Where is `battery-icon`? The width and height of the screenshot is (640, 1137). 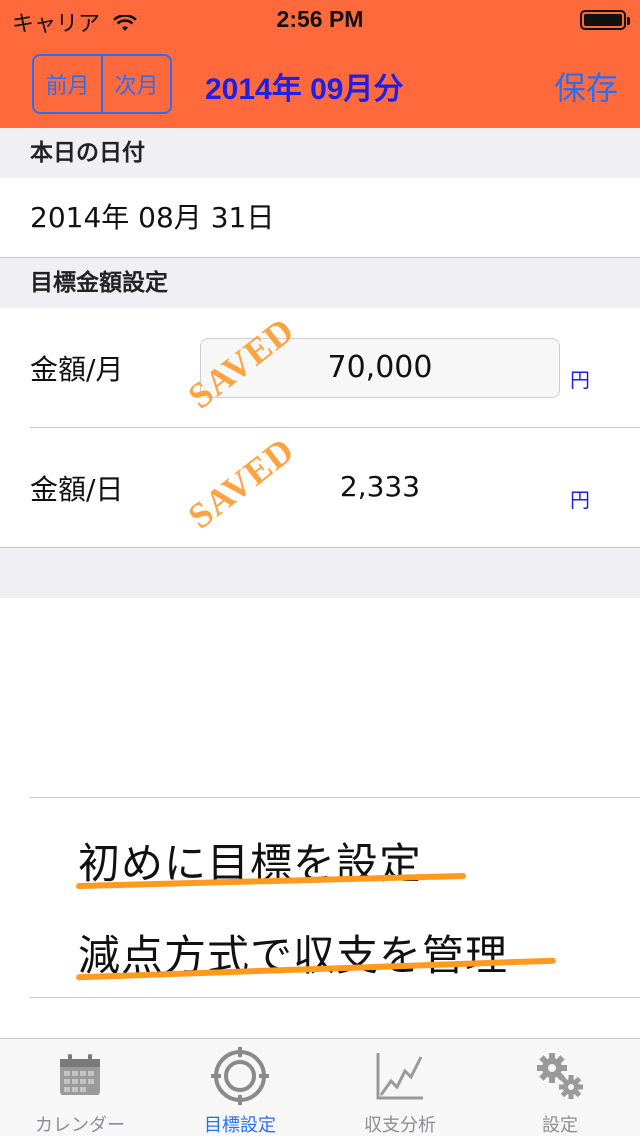
battery-icon is located at coordinates (605, 20).